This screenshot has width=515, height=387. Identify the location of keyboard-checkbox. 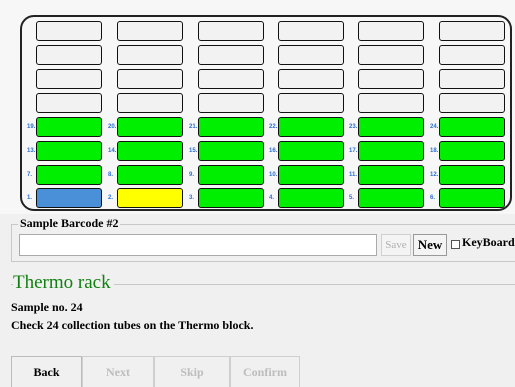
(455, 244).